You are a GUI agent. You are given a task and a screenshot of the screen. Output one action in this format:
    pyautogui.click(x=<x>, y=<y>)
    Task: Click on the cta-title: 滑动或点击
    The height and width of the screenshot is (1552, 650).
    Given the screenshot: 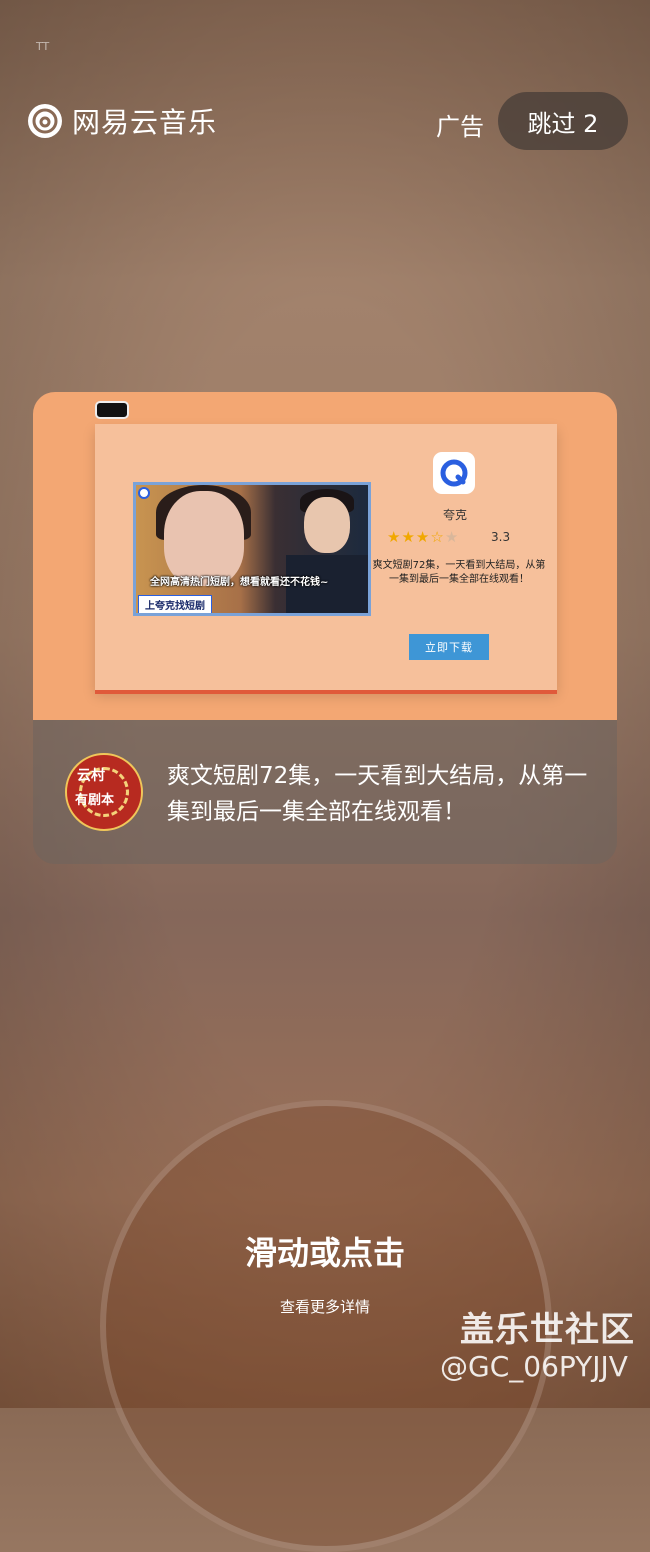 What is the action you would take?
    pyautogui.click(x=325, y=1251)
    